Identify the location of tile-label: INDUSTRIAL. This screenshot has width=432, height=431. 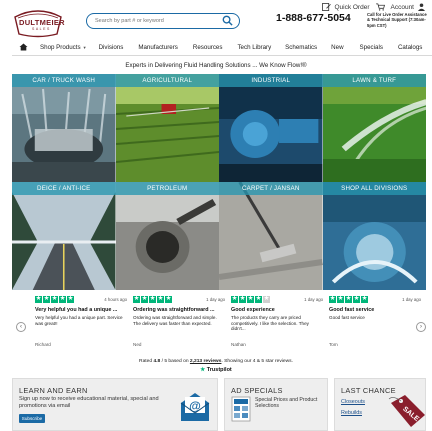
(271, 80).